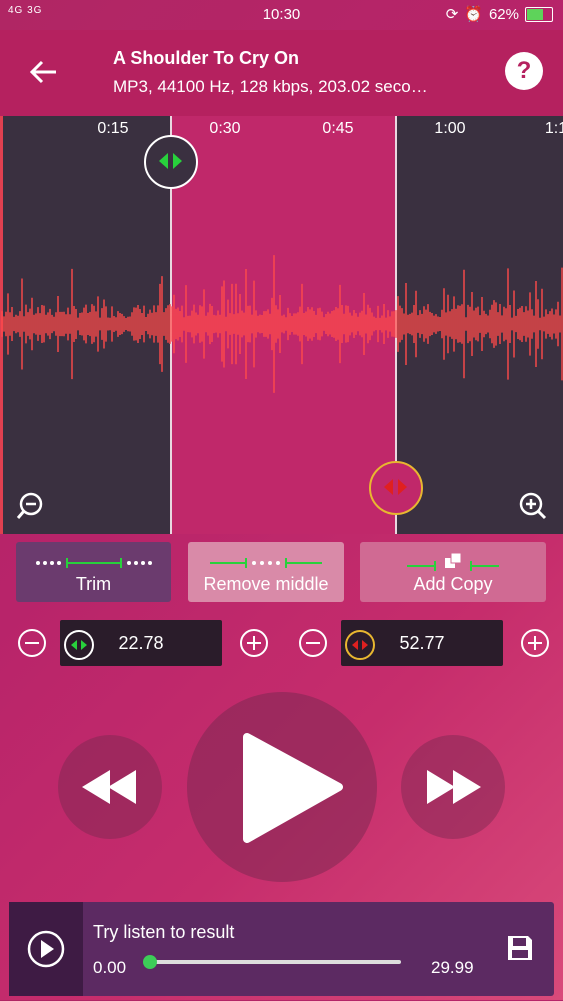 This screenshot has width=563, height=1001. I want to click on end-increase-button, so click(535, 643).